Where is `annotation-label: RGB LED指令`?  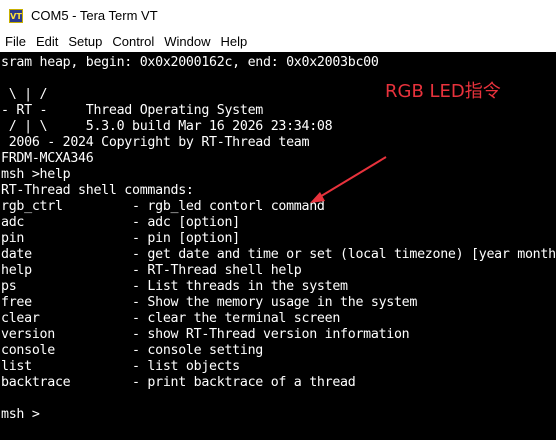 annotation-label: RGB LED指令 is located at coordinates (443, 91).